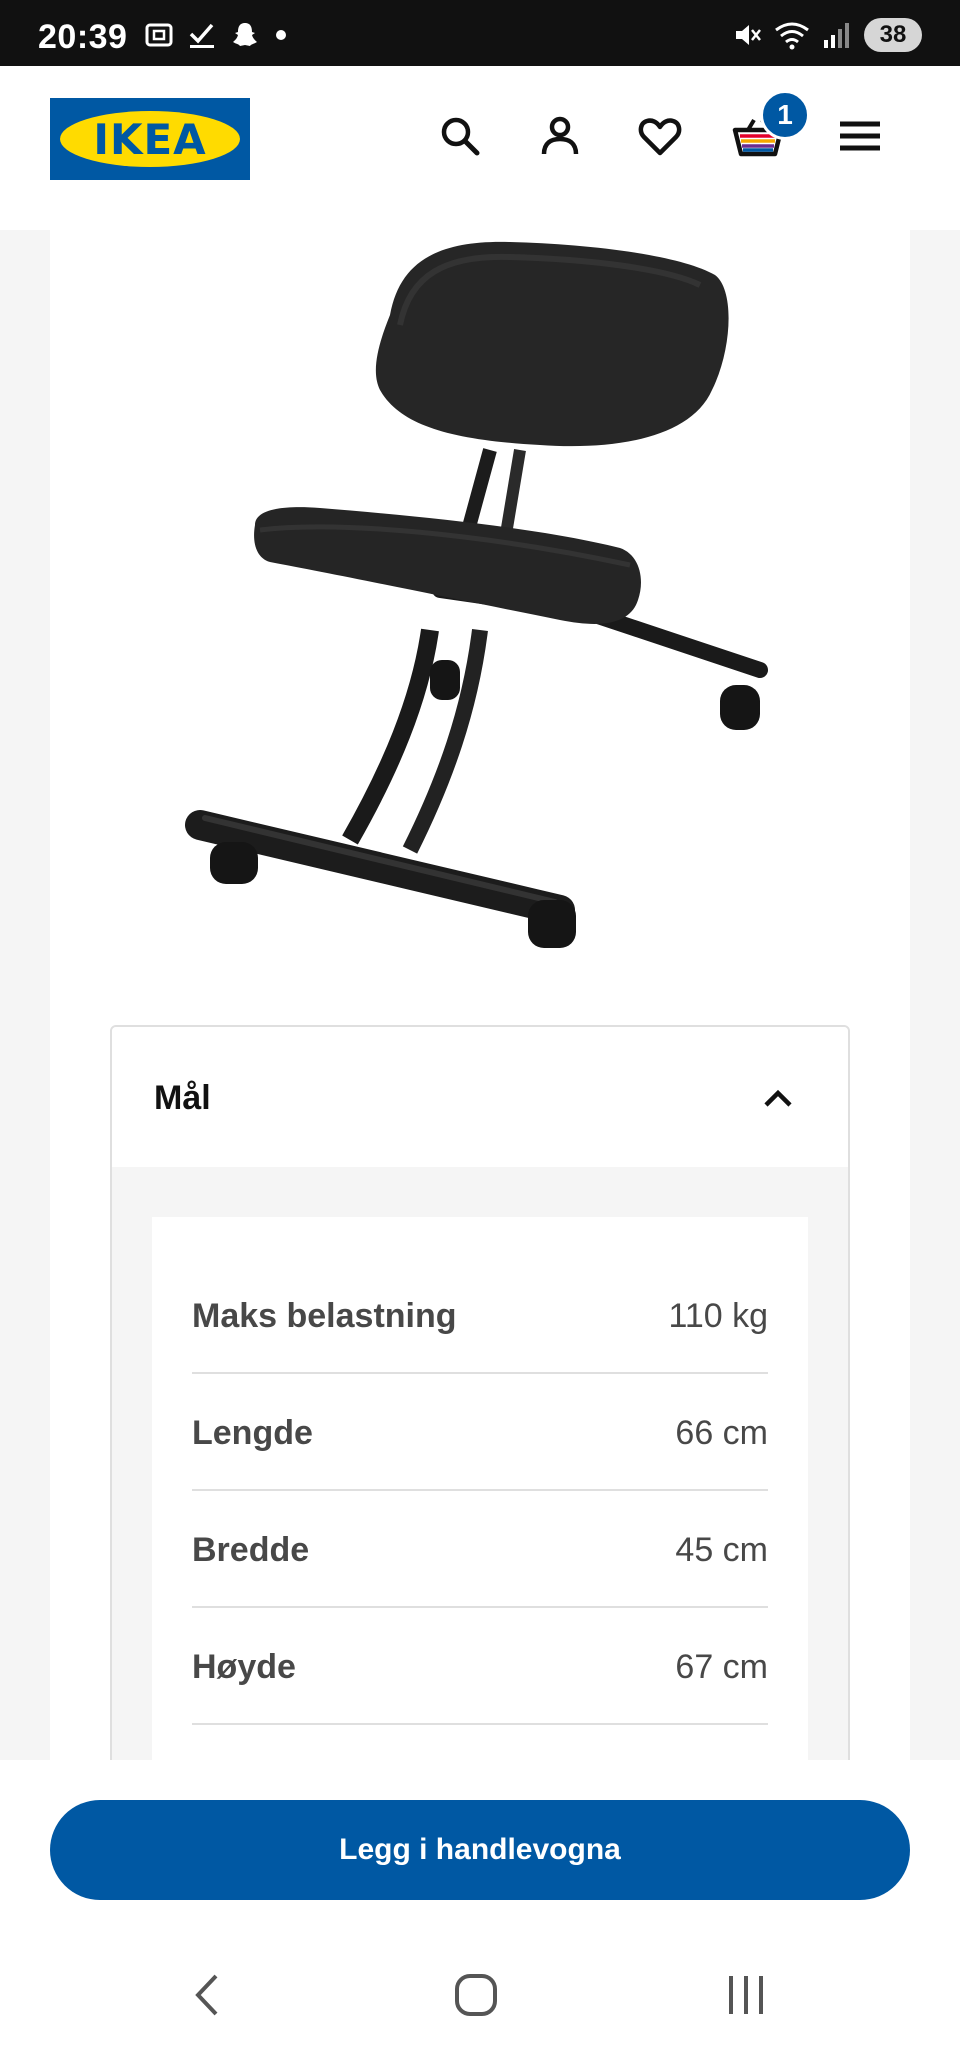 This screenshot has height=2059, width=960. I want to click on menu-icon, so click(860, 136).